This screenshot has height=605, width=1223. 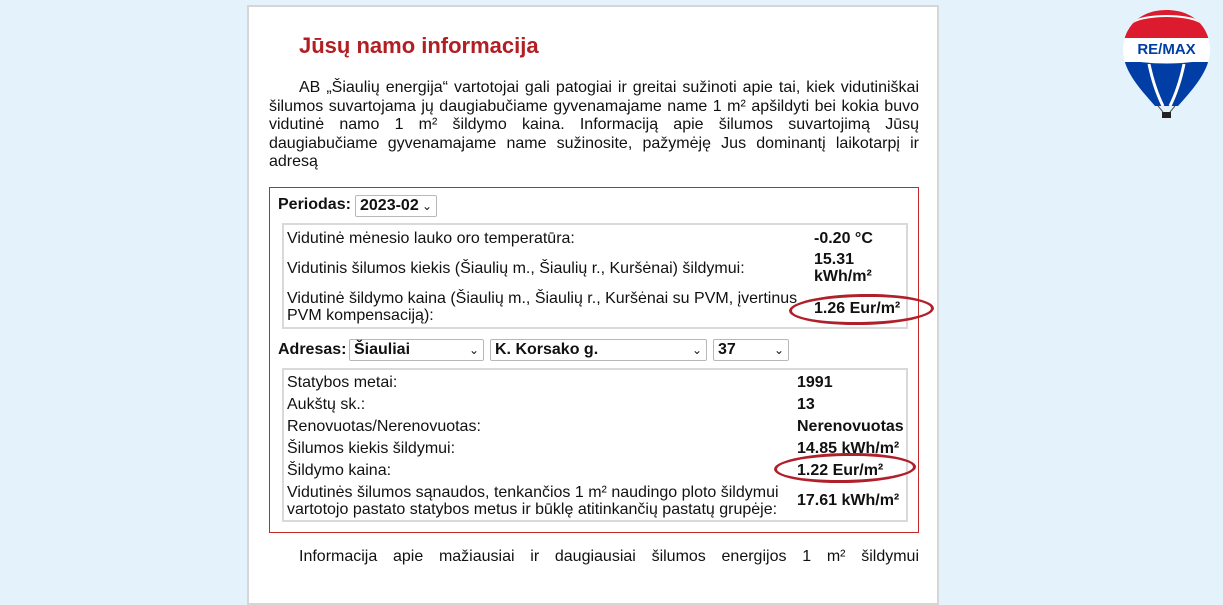 I want to click on street-select-value: K. Korsako g., so click(x=547, y=349).